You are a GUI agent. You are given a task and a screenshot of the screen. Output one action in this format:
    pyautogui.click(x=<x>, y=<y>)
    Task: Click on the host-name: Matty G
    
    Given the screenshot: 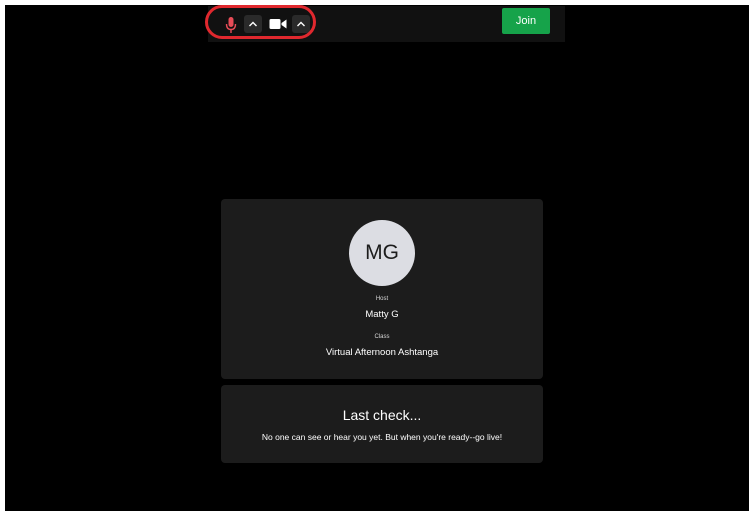 What is the action you would take?
    pyautogui.click(x=382, y=314)
    